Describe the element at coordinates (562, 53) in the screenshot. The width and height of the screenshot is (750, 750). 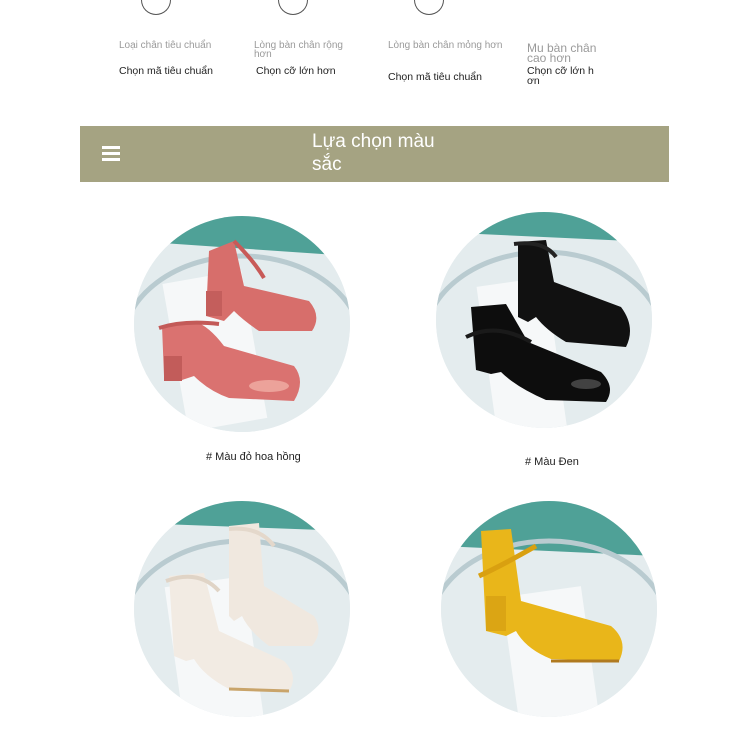
I see `foot-type-label: Mu bàn chân cao hơn` at that location.